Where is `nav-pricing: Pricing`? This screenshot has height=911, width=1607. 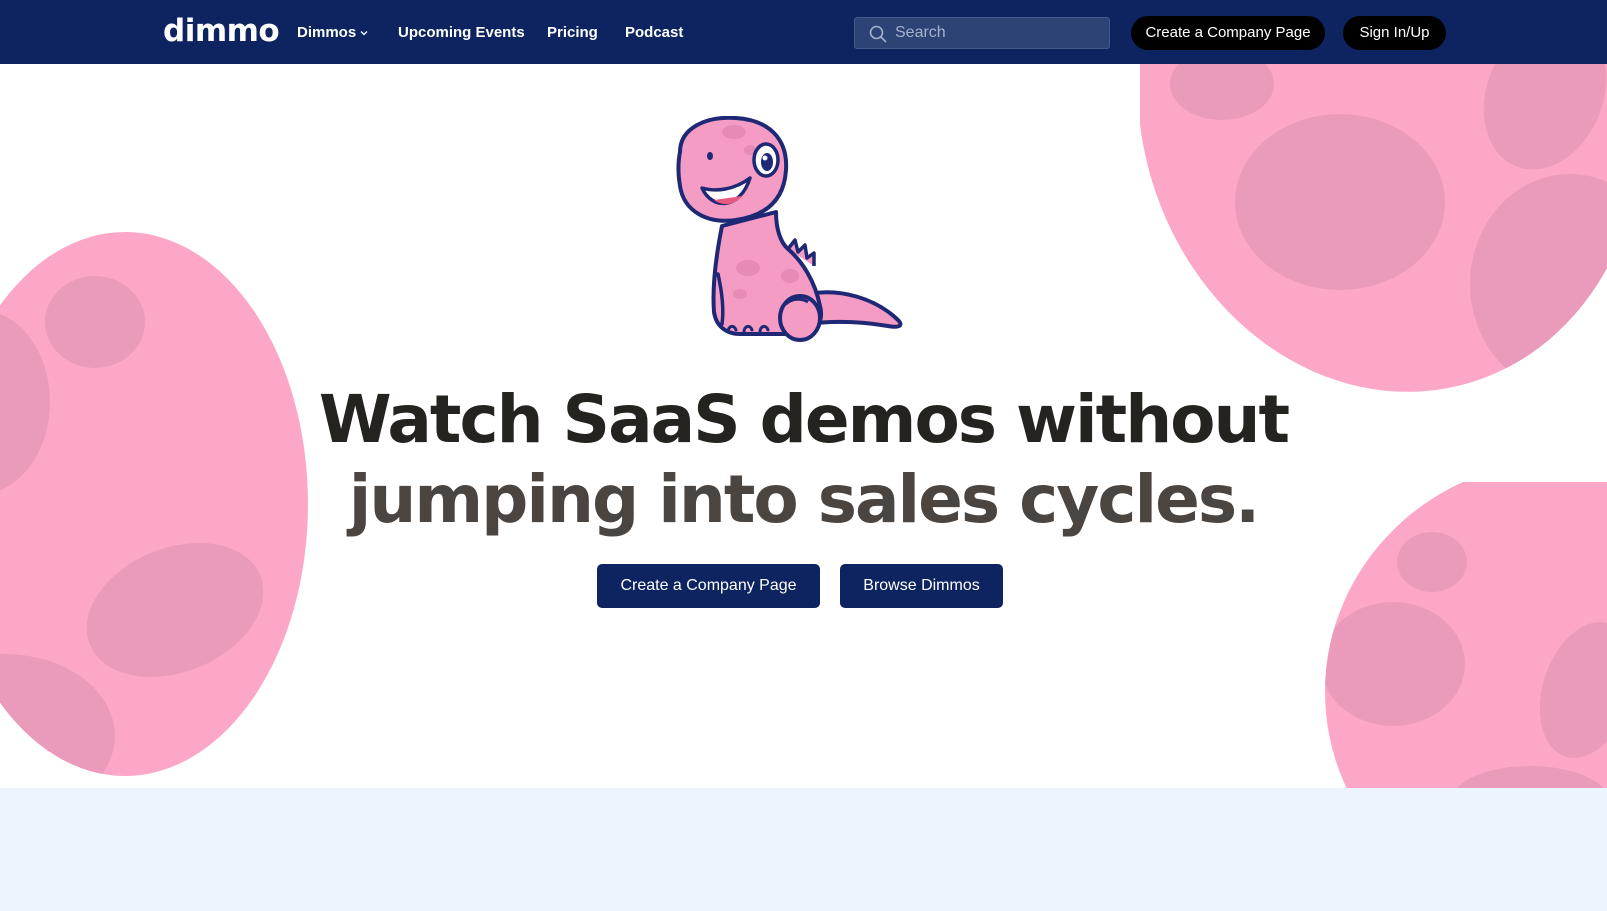 nav-pricing: Pricing is located at coordinates (572, 33).